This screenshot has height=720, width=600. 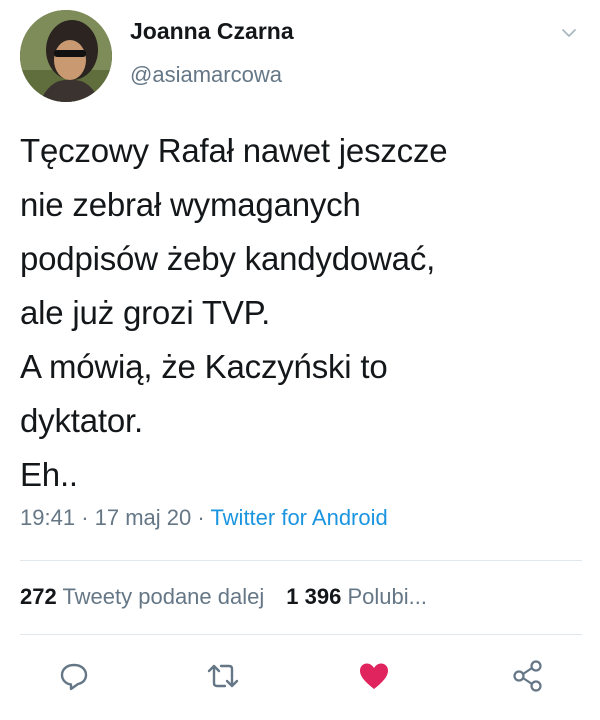 I want to click on author-name: Joanna Czarna, so click(x=212, y=31).